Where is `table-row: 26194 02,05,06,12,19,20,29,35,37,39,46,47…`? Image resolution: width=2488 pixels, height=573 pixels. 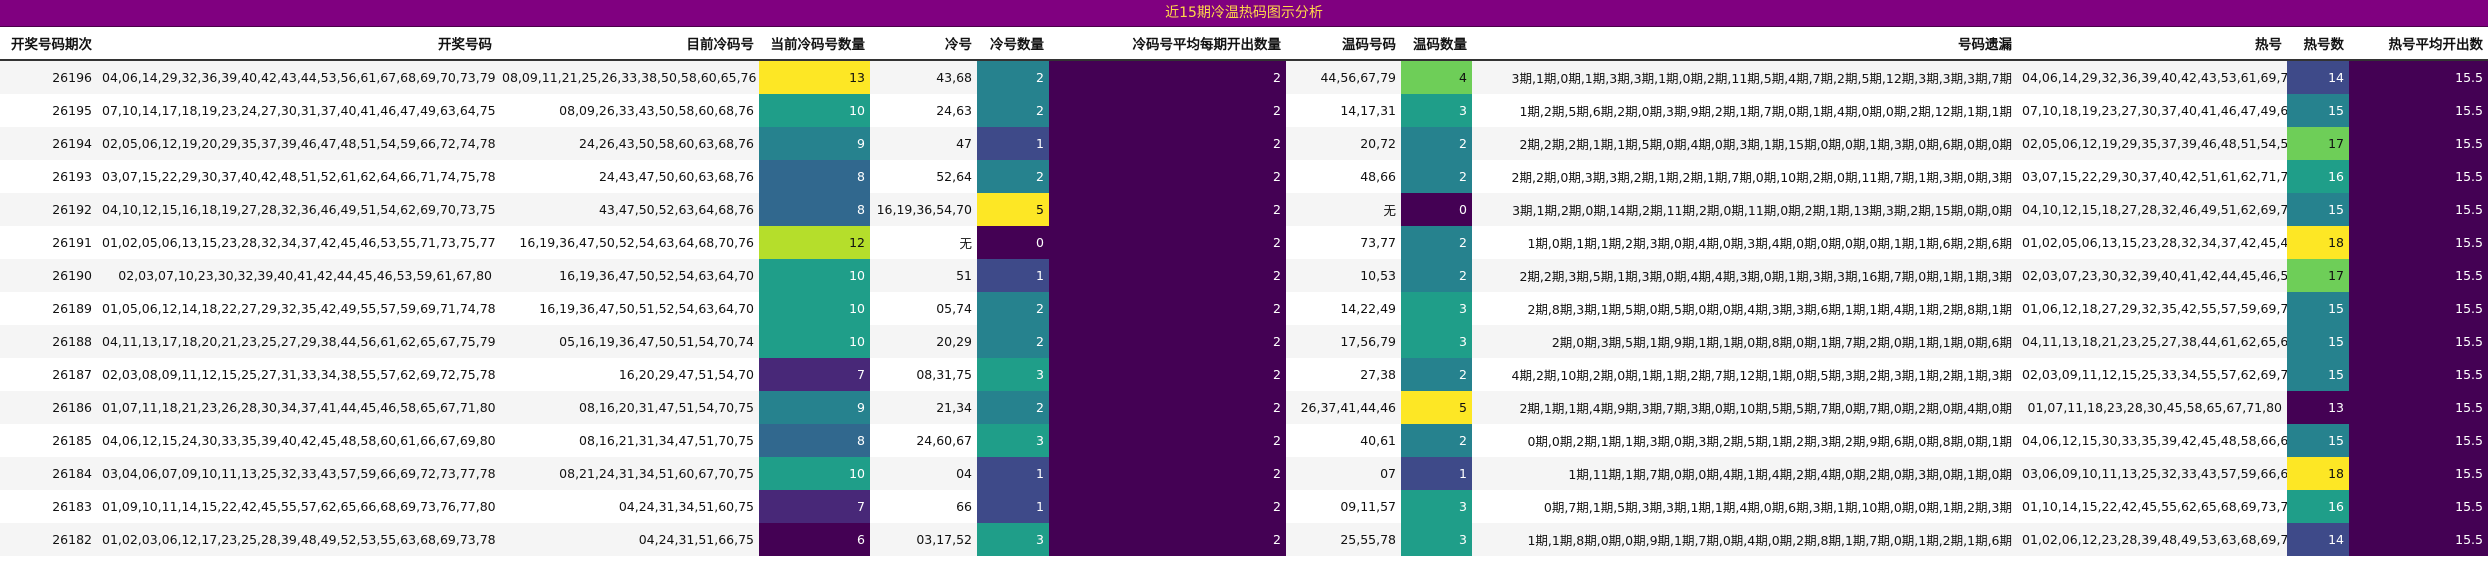 table-row: 26194 02,05,06,12,19,20,29,35,37,39,46,47… is located at coordinates (1244, 143).